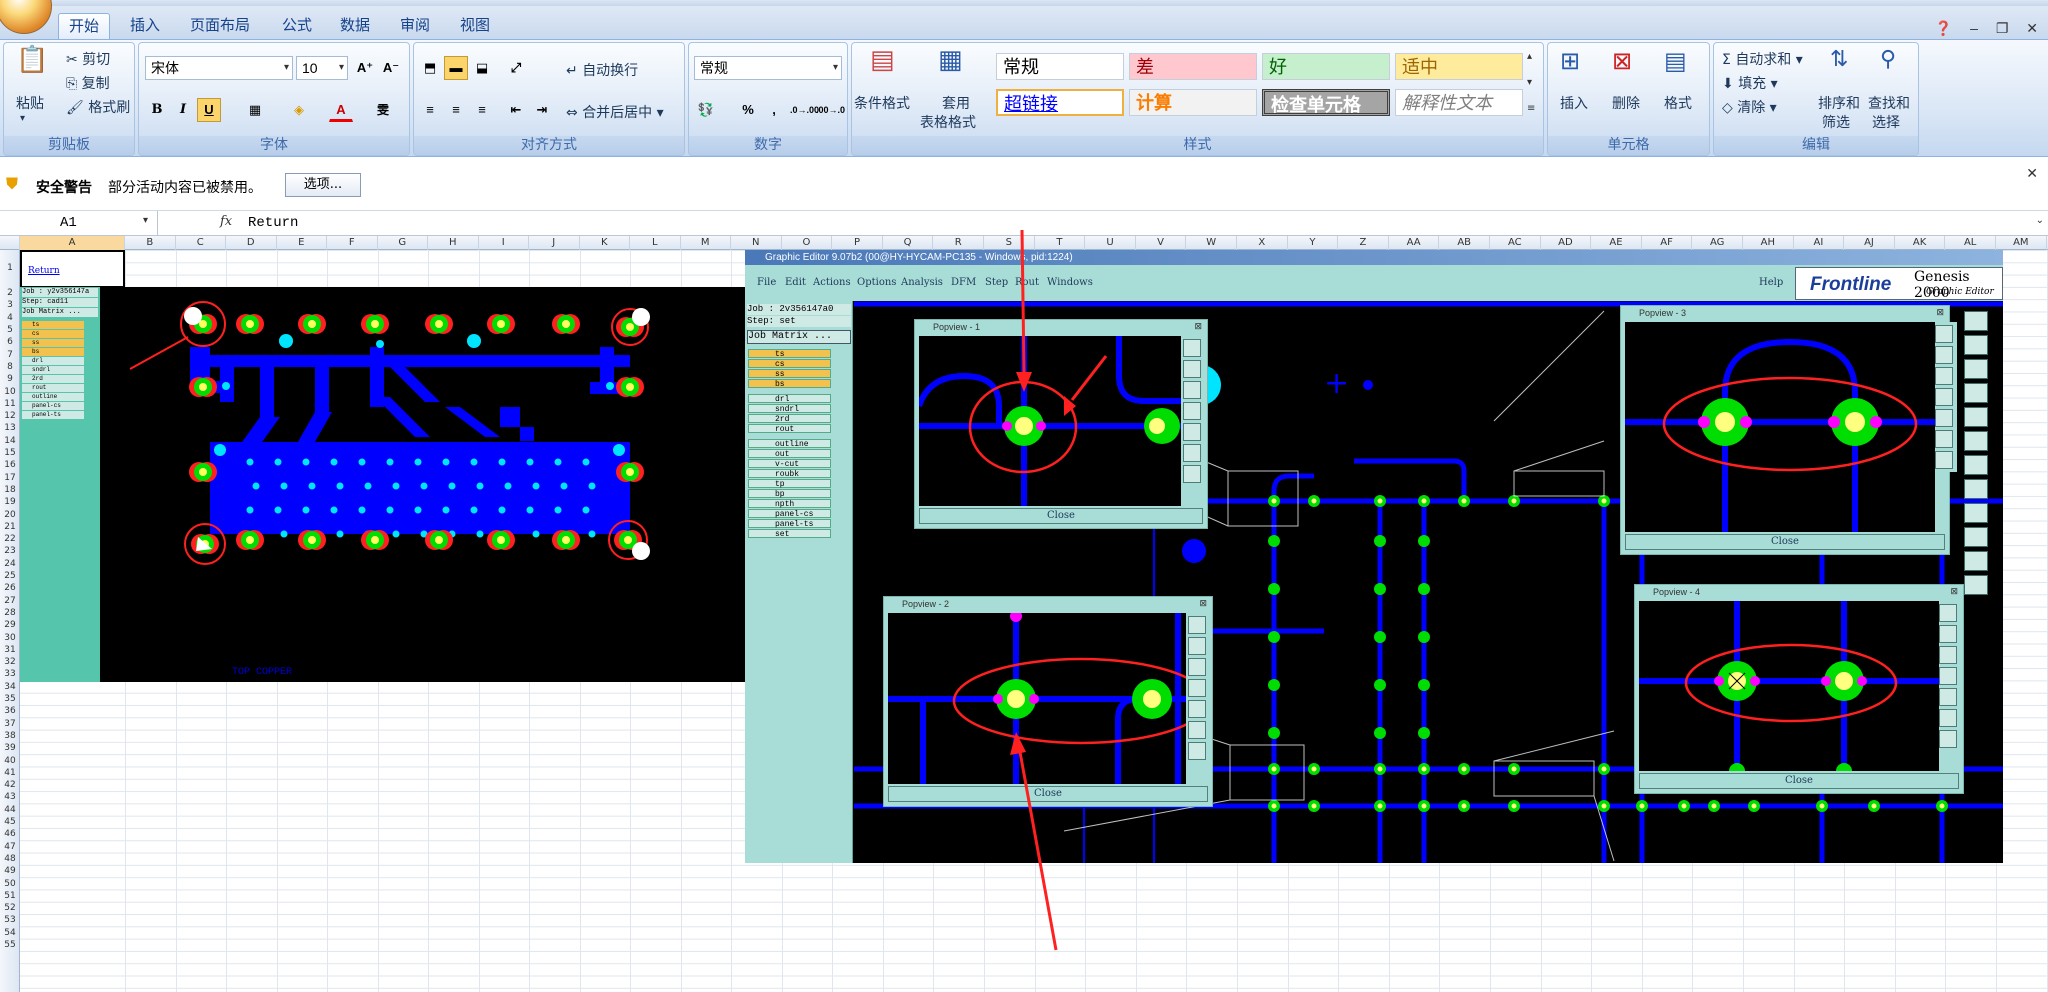 This screenshot has width=2048, height=992. I want to click on formula-content: Return, so click(273, 223).